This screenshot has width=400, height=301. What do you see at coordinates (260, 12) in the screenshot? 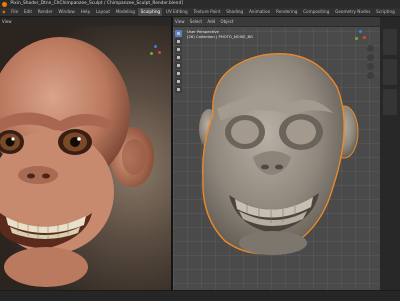
I see `workspace-tab-animation: Animation` at bounding box center [260, 12].